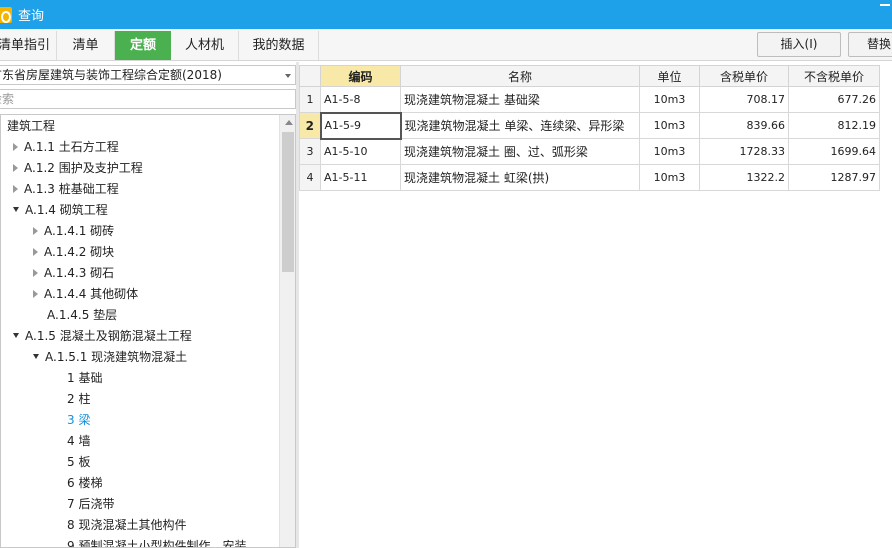 The image size is (892, 548). Describe the element at coordinates (834, 177) in the screenshot. I see `cell-price-notax: 1287.97` at that location.